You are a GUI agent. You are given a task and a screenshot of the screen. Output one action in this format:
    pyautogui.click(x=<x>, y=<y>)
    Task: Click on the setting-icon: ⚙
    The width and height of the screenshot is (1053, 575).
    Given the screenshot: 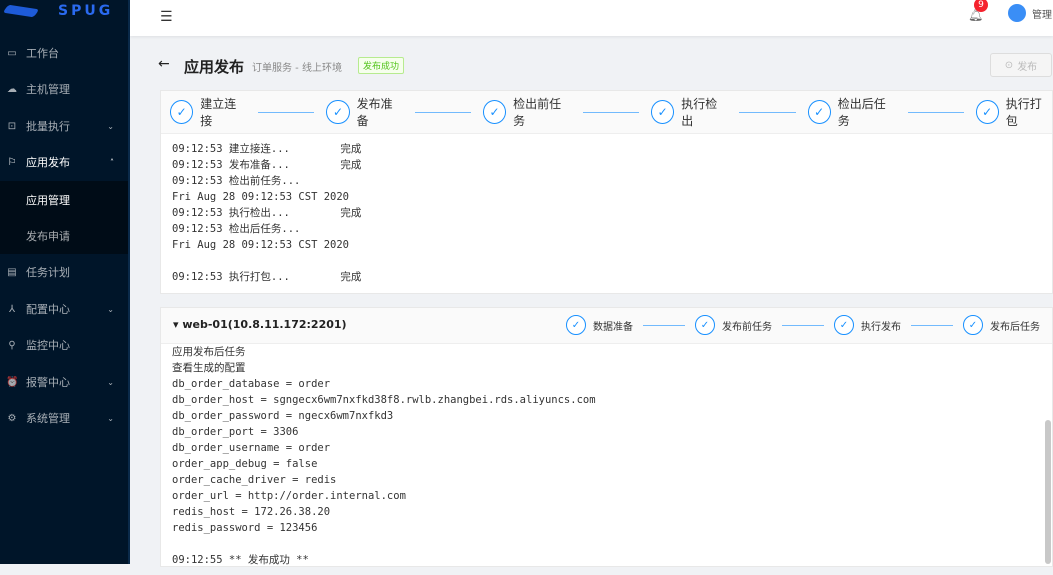 What is the action you would take?
    pyautogui.click(x=12, y=418)
    